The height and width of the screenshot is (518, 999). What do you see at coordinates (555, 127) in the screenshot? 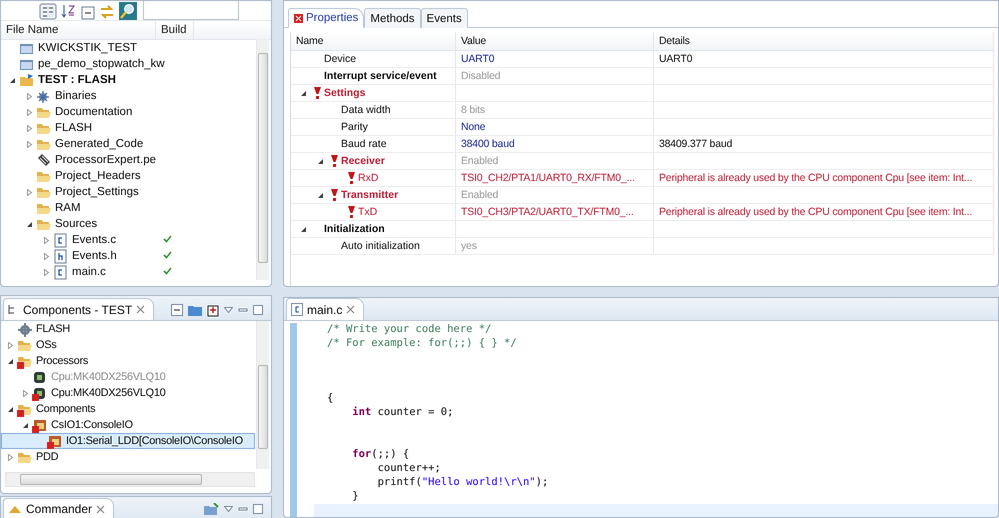
I see `table-cell: None` at bounding box center [555, 127].